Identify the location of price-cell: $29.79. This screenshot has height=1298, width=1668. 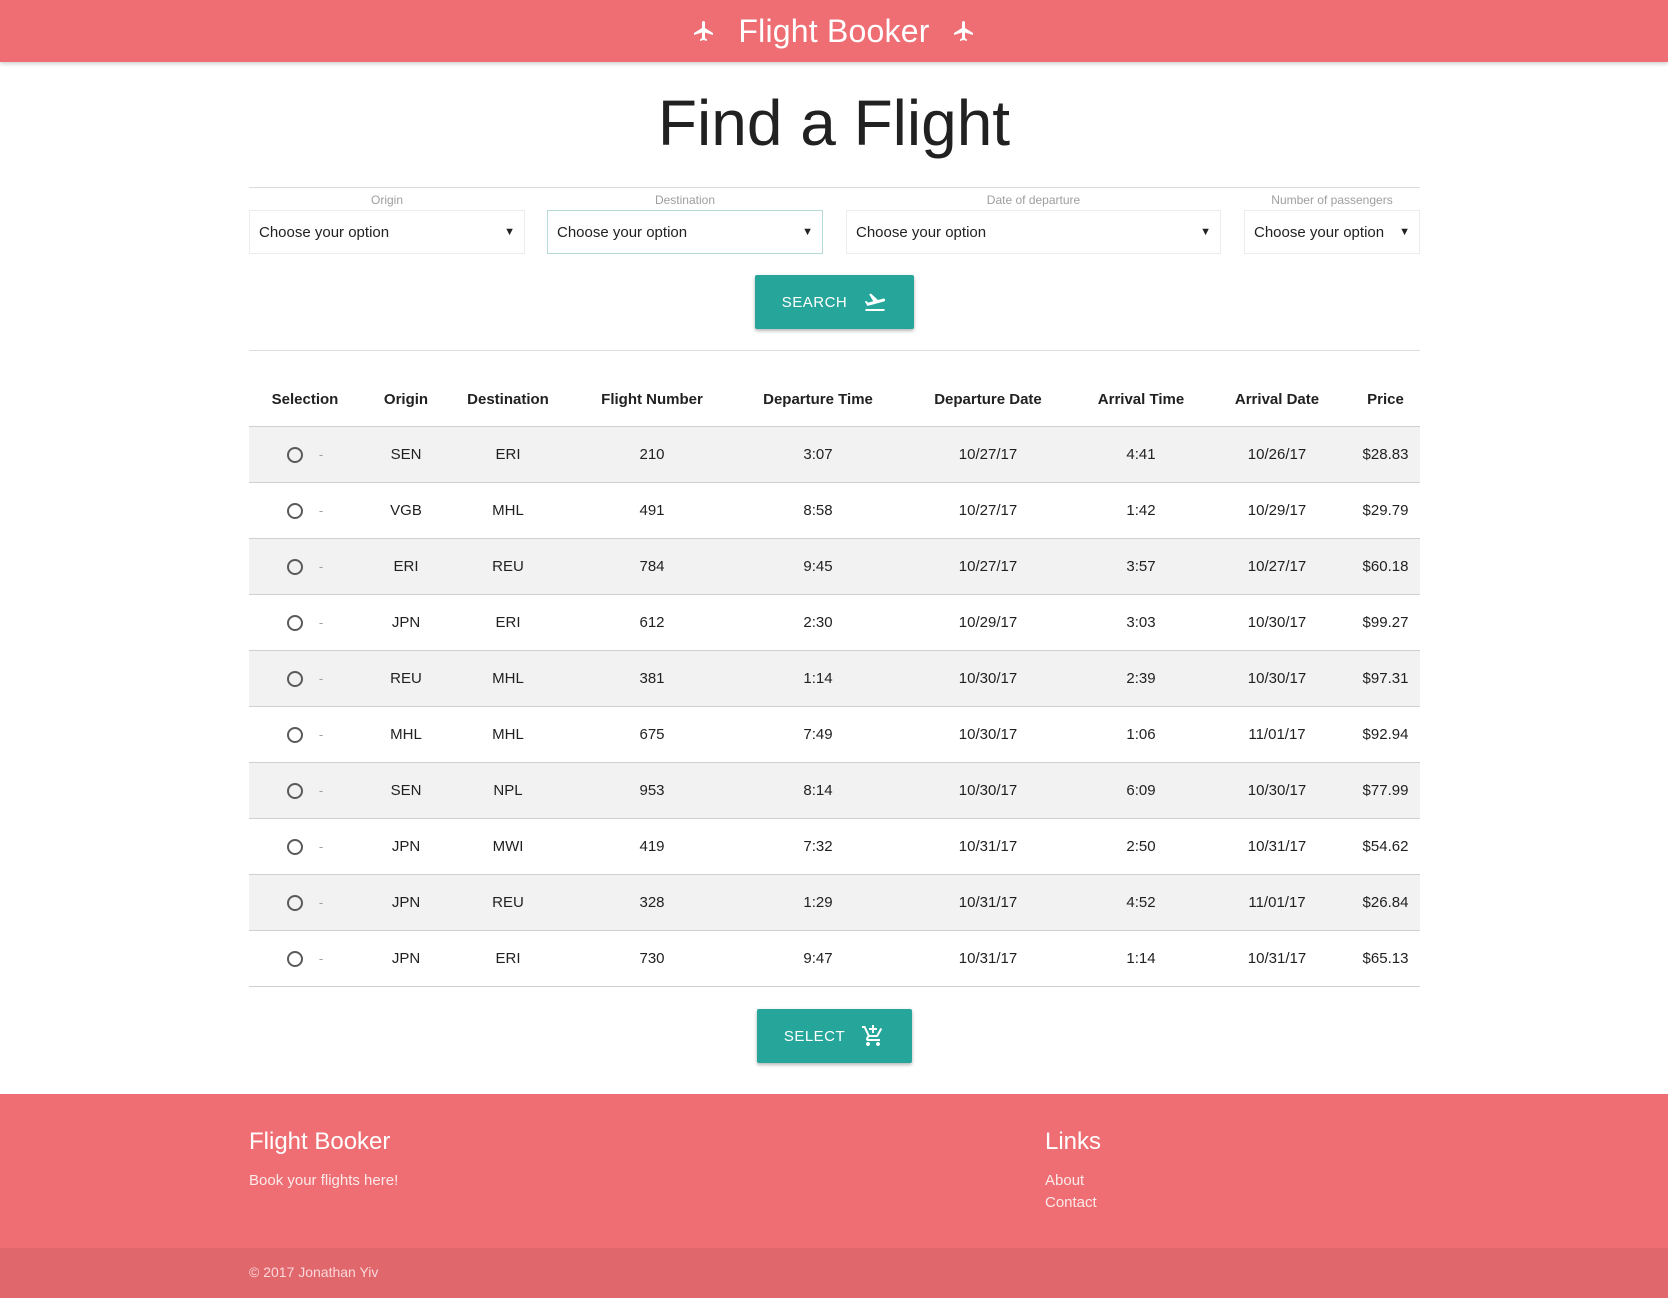
(1385, 510).